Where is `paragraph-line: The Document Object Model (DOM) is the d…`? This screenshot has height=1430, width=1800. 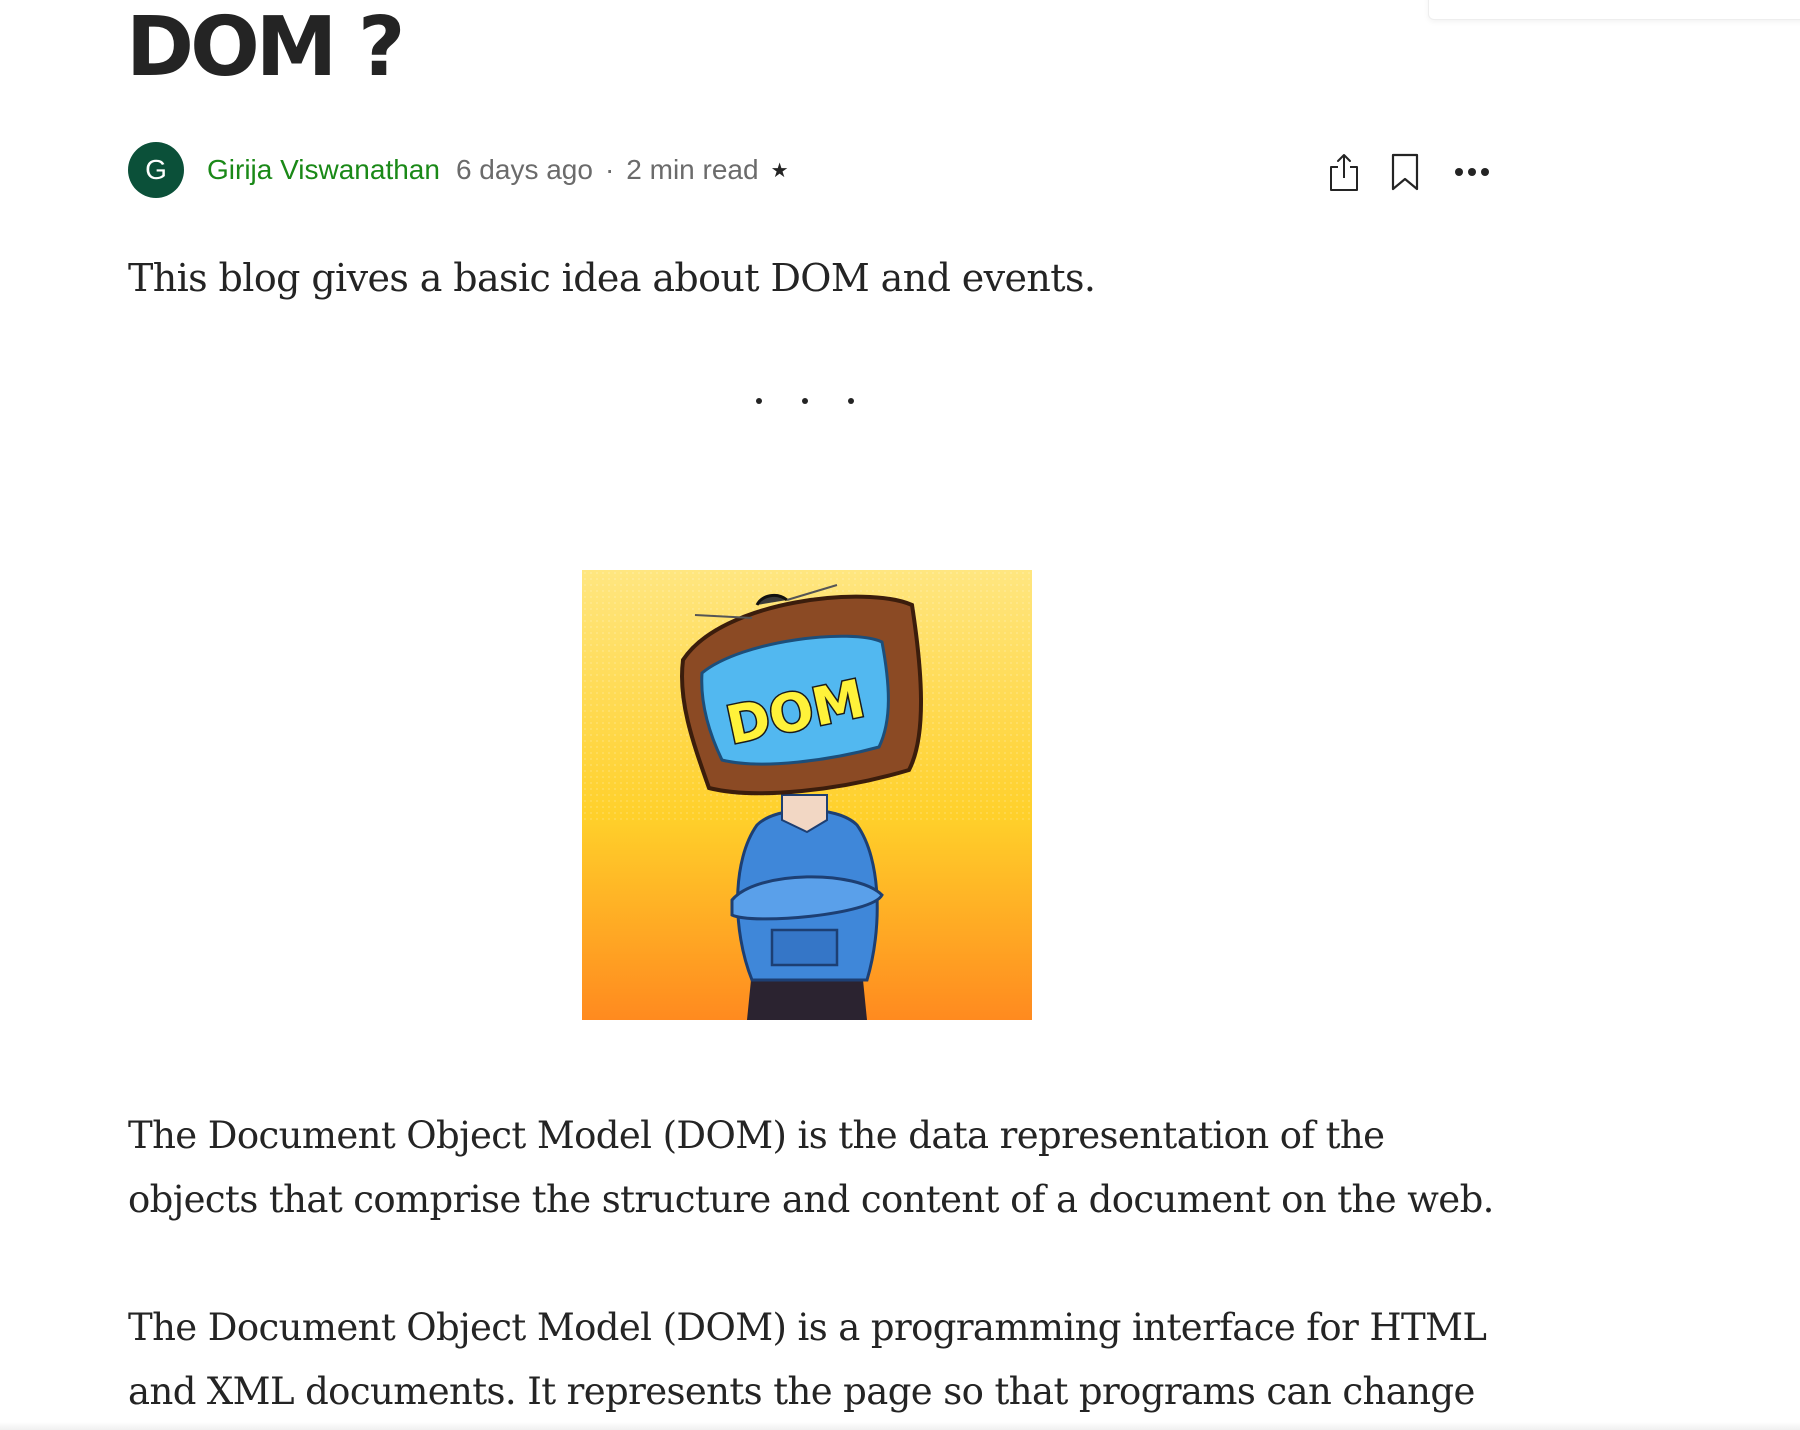 paragraph-line: The Document Object Model (DOM) is the d… is located at coordinates (756, 1135).